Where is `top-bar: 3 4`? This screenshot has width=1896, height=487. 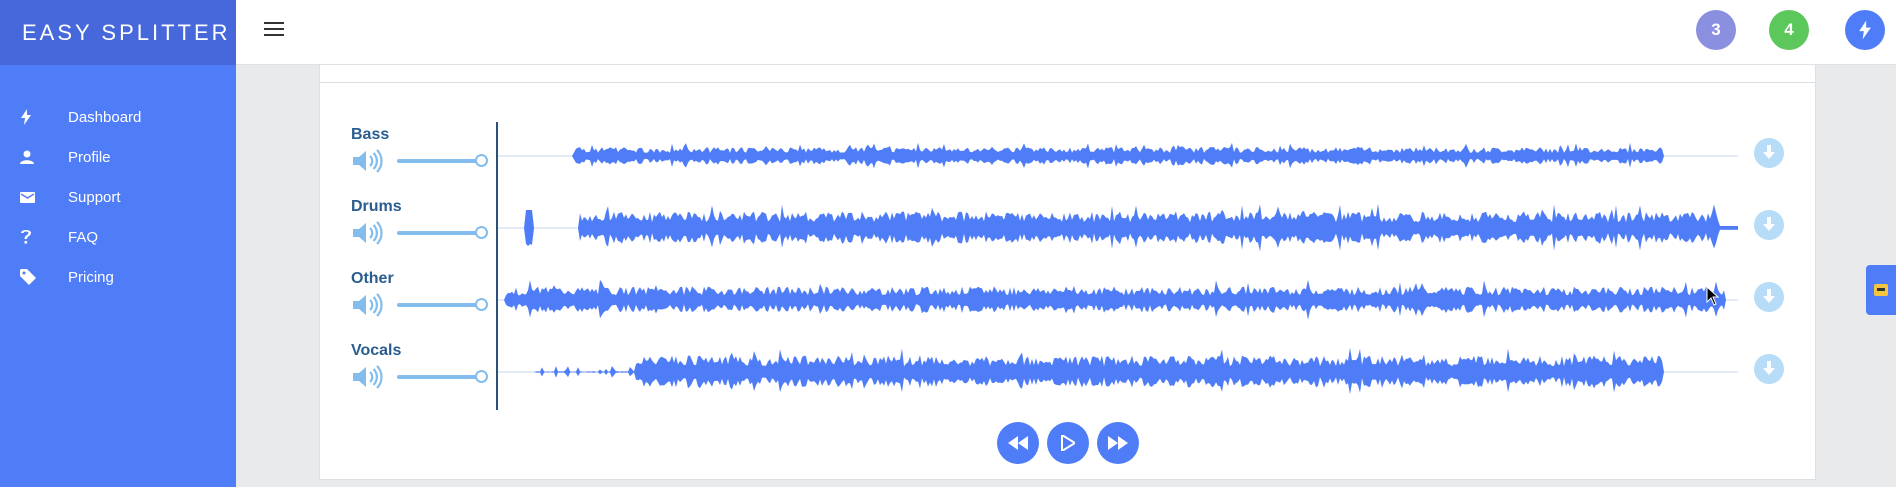
top-bar: 3 4 is located at coordinates (1066, 32).